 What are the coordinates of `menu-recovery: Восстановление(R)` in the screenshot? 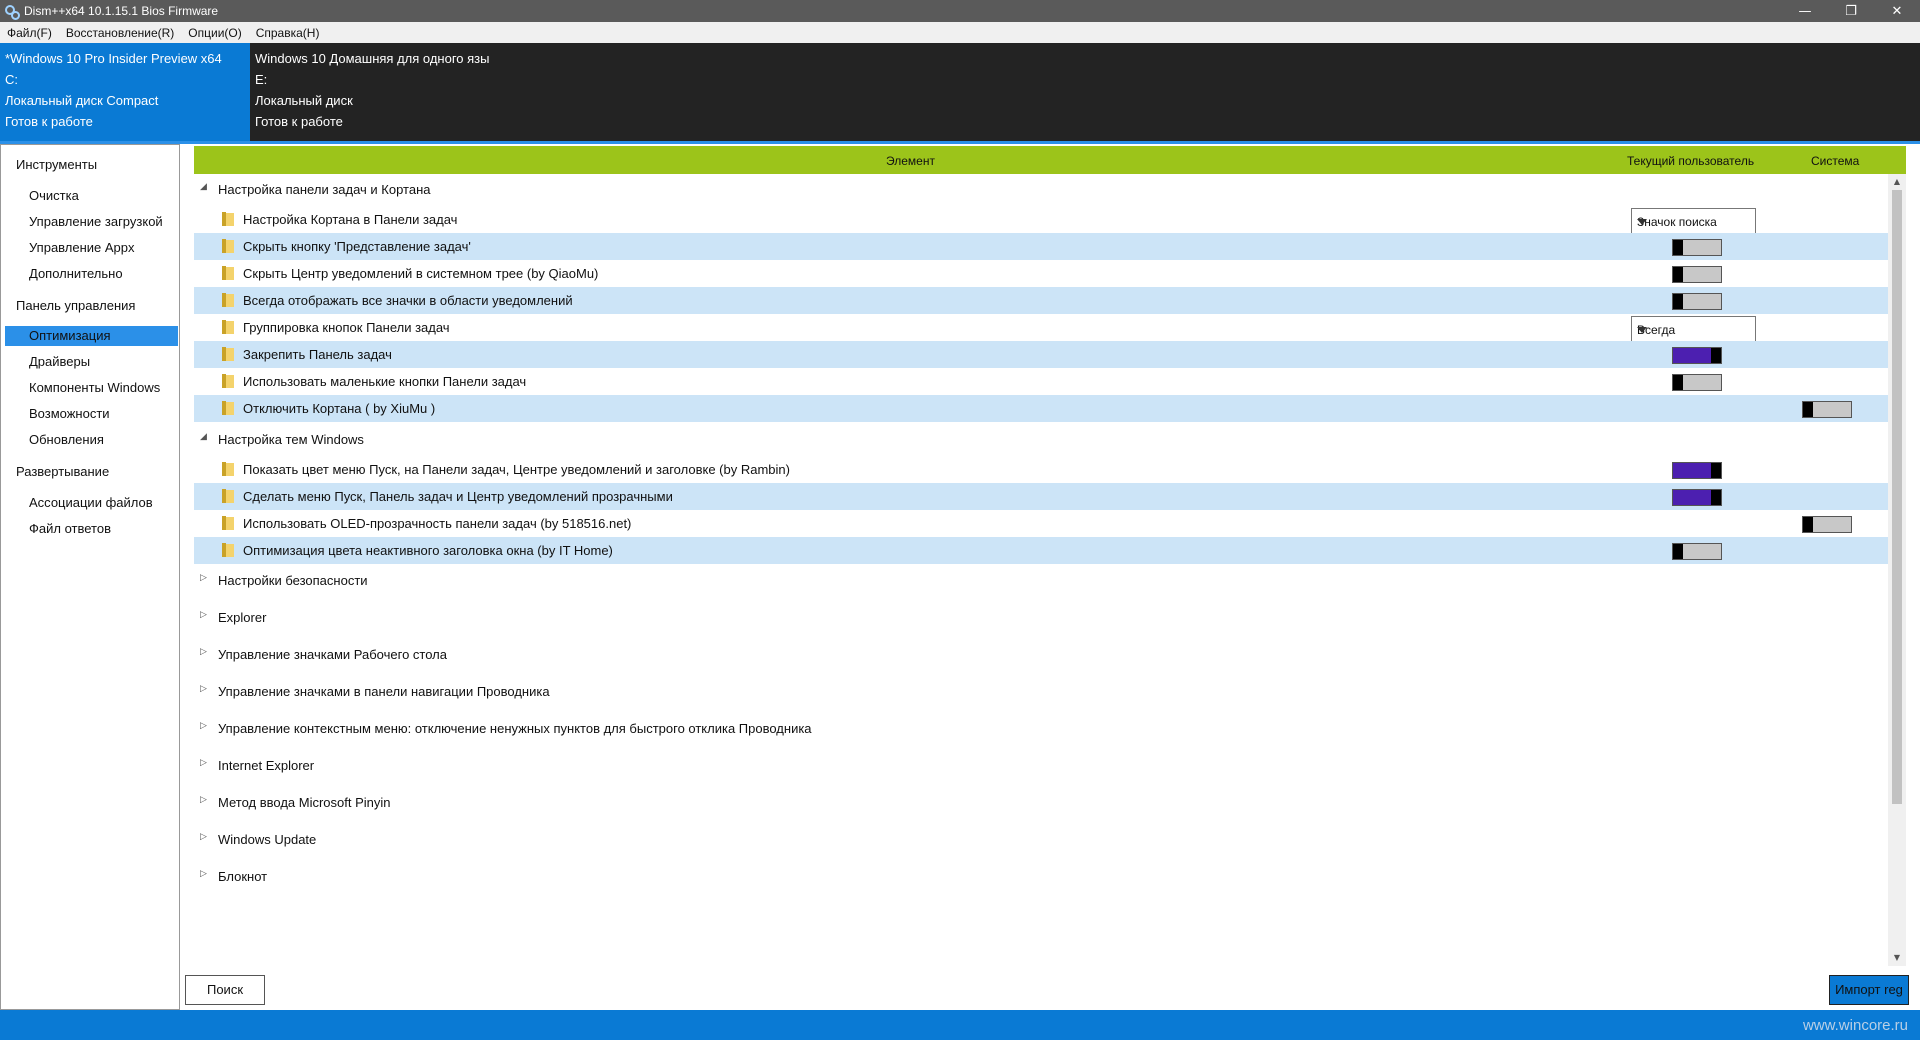 It's located at (120, 33).